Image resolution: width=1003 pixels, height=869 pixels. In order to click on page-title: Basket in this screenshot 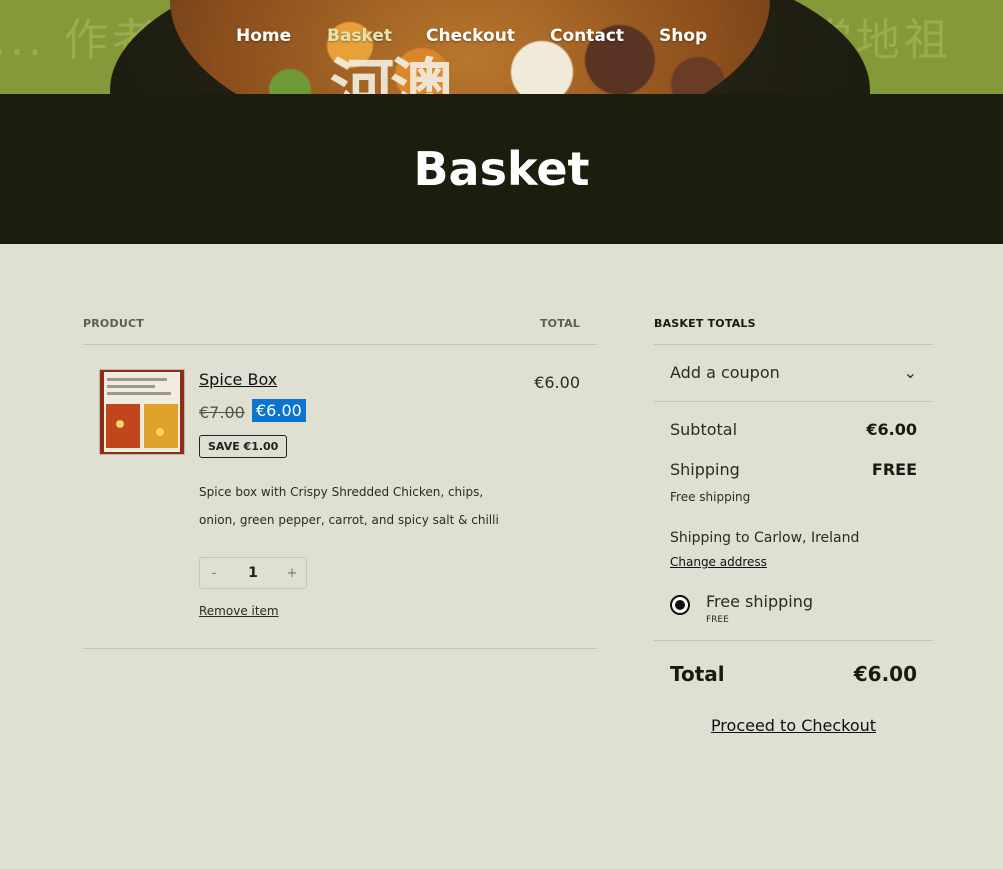, I will do `click(501, 169)`.